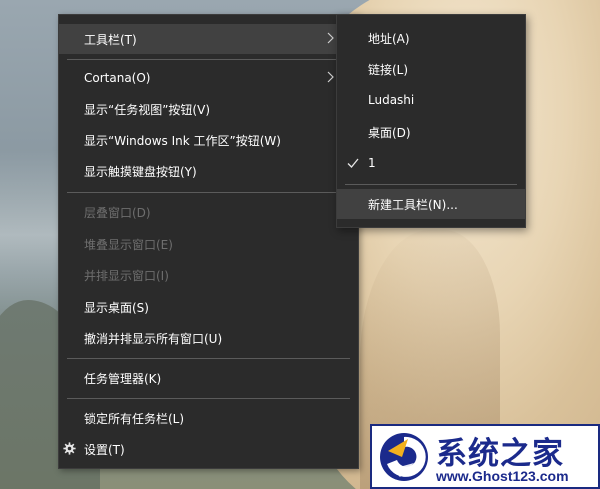  Describe the element at coordinates (208, 212) in the screenshot. I see `menu-item-cascade-windows: 层叠窗口(D)` at that location.